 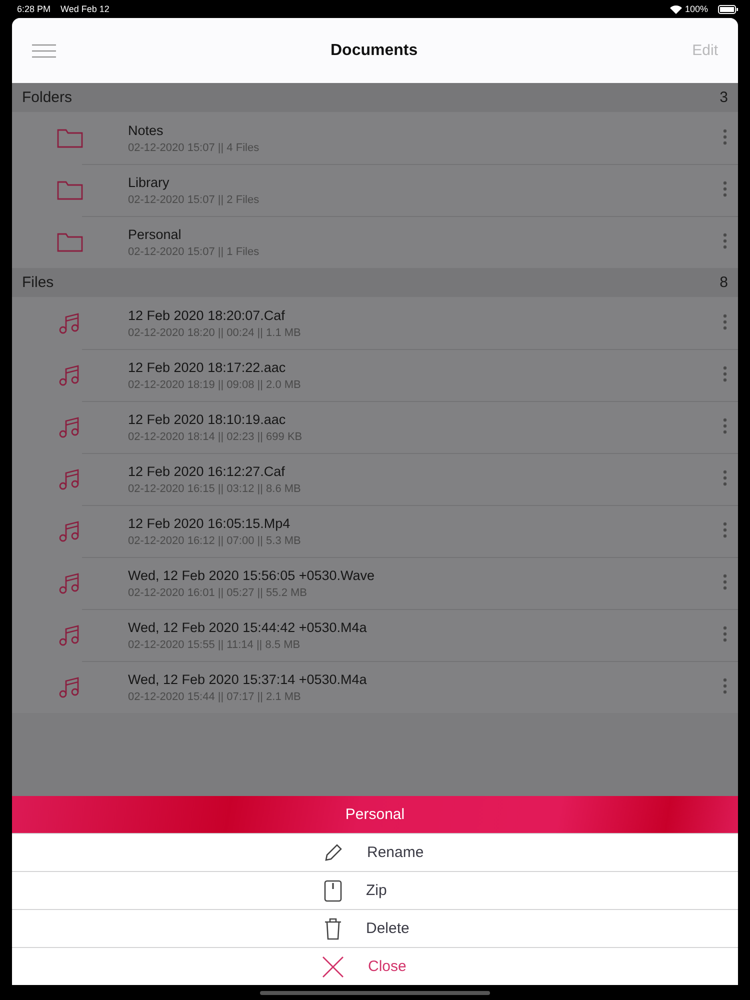 What do you see at coordinates (375, 928) in the screenshot?
I see `action-button: Delete` at bounding box center [375, 928].